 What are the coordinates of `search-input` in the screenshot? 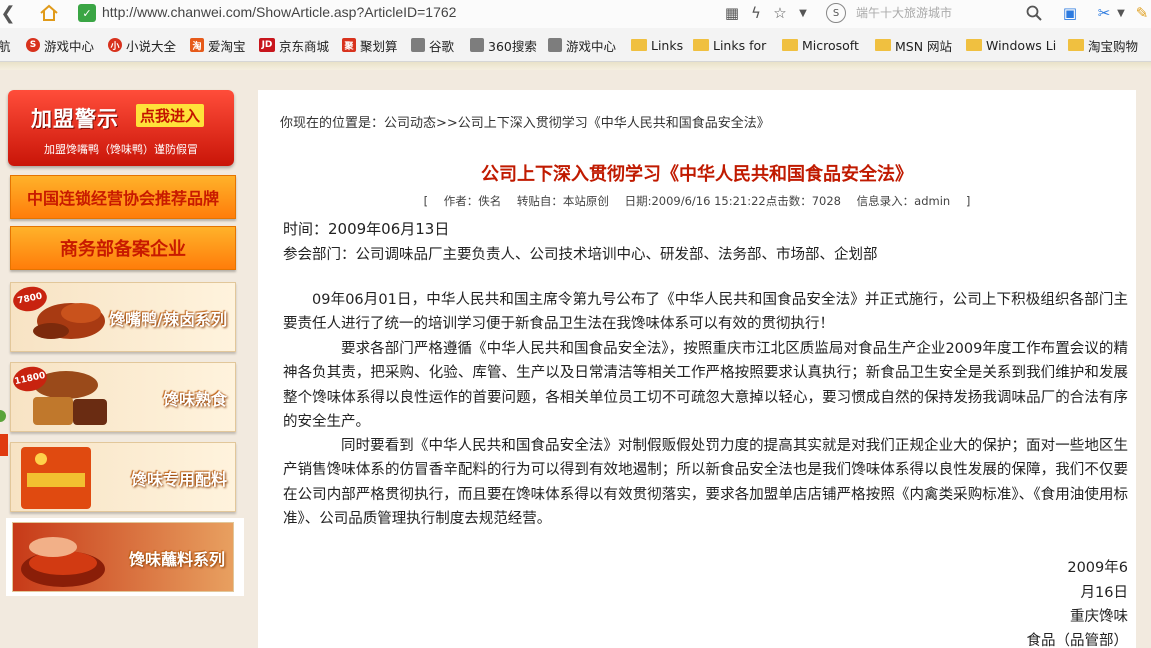 It's located at (936, 13).